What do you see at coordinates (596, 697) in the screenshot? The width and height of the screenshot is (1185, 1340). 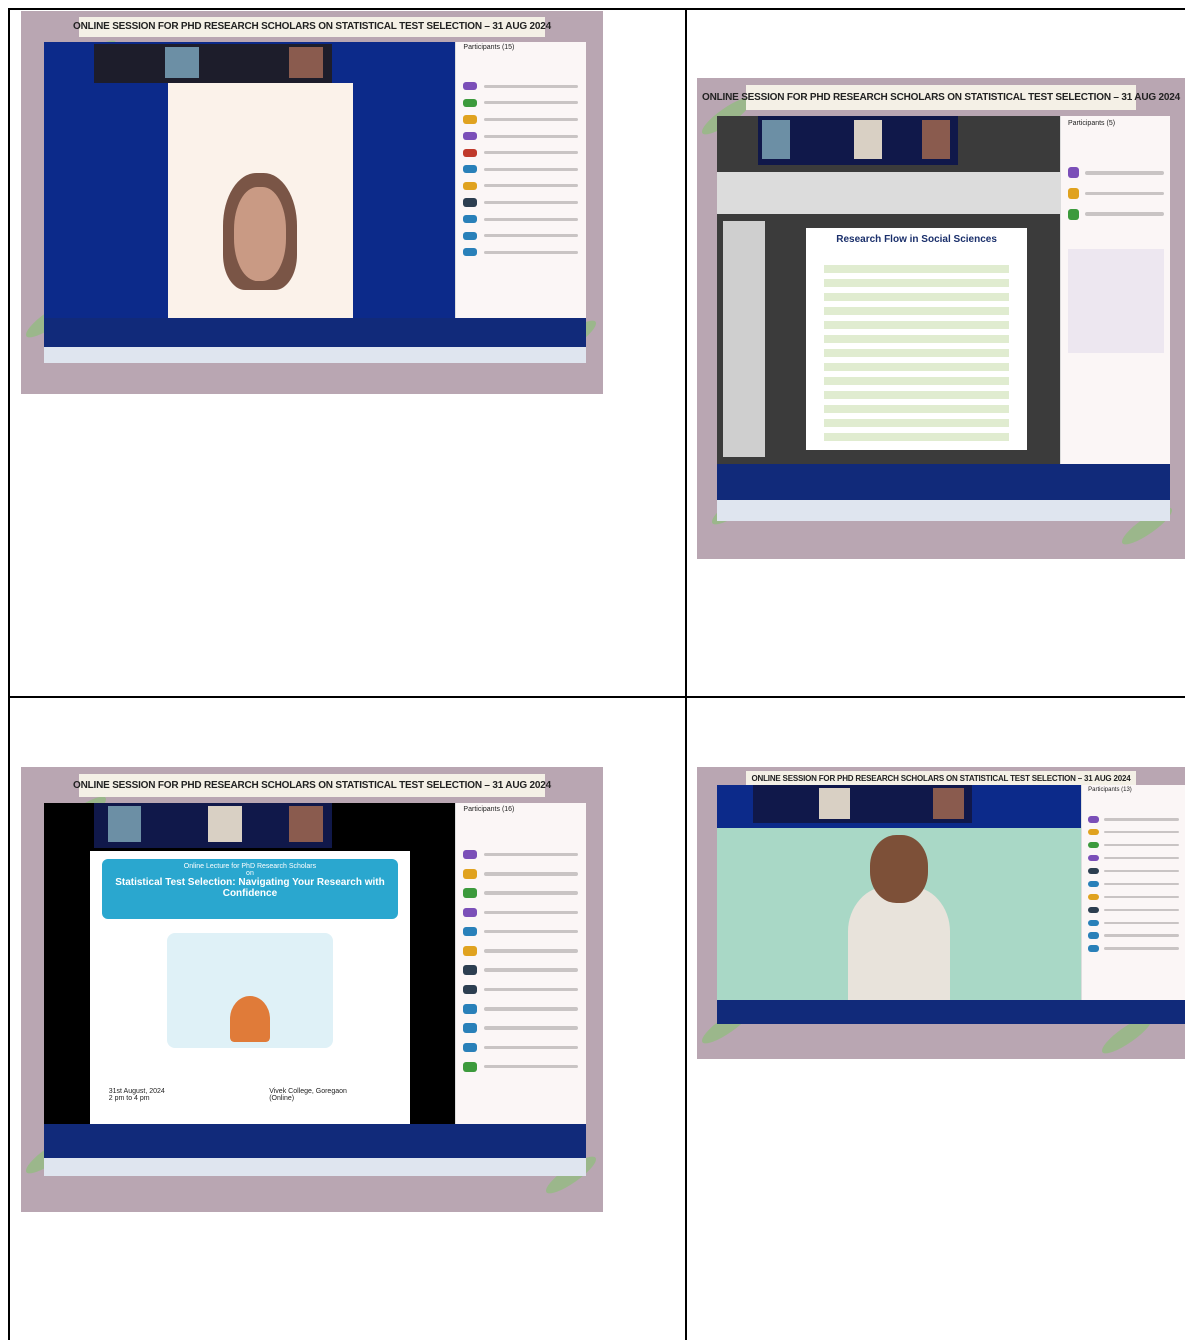 I see `table-divider-horizontal` at bounding box center [596, 697].